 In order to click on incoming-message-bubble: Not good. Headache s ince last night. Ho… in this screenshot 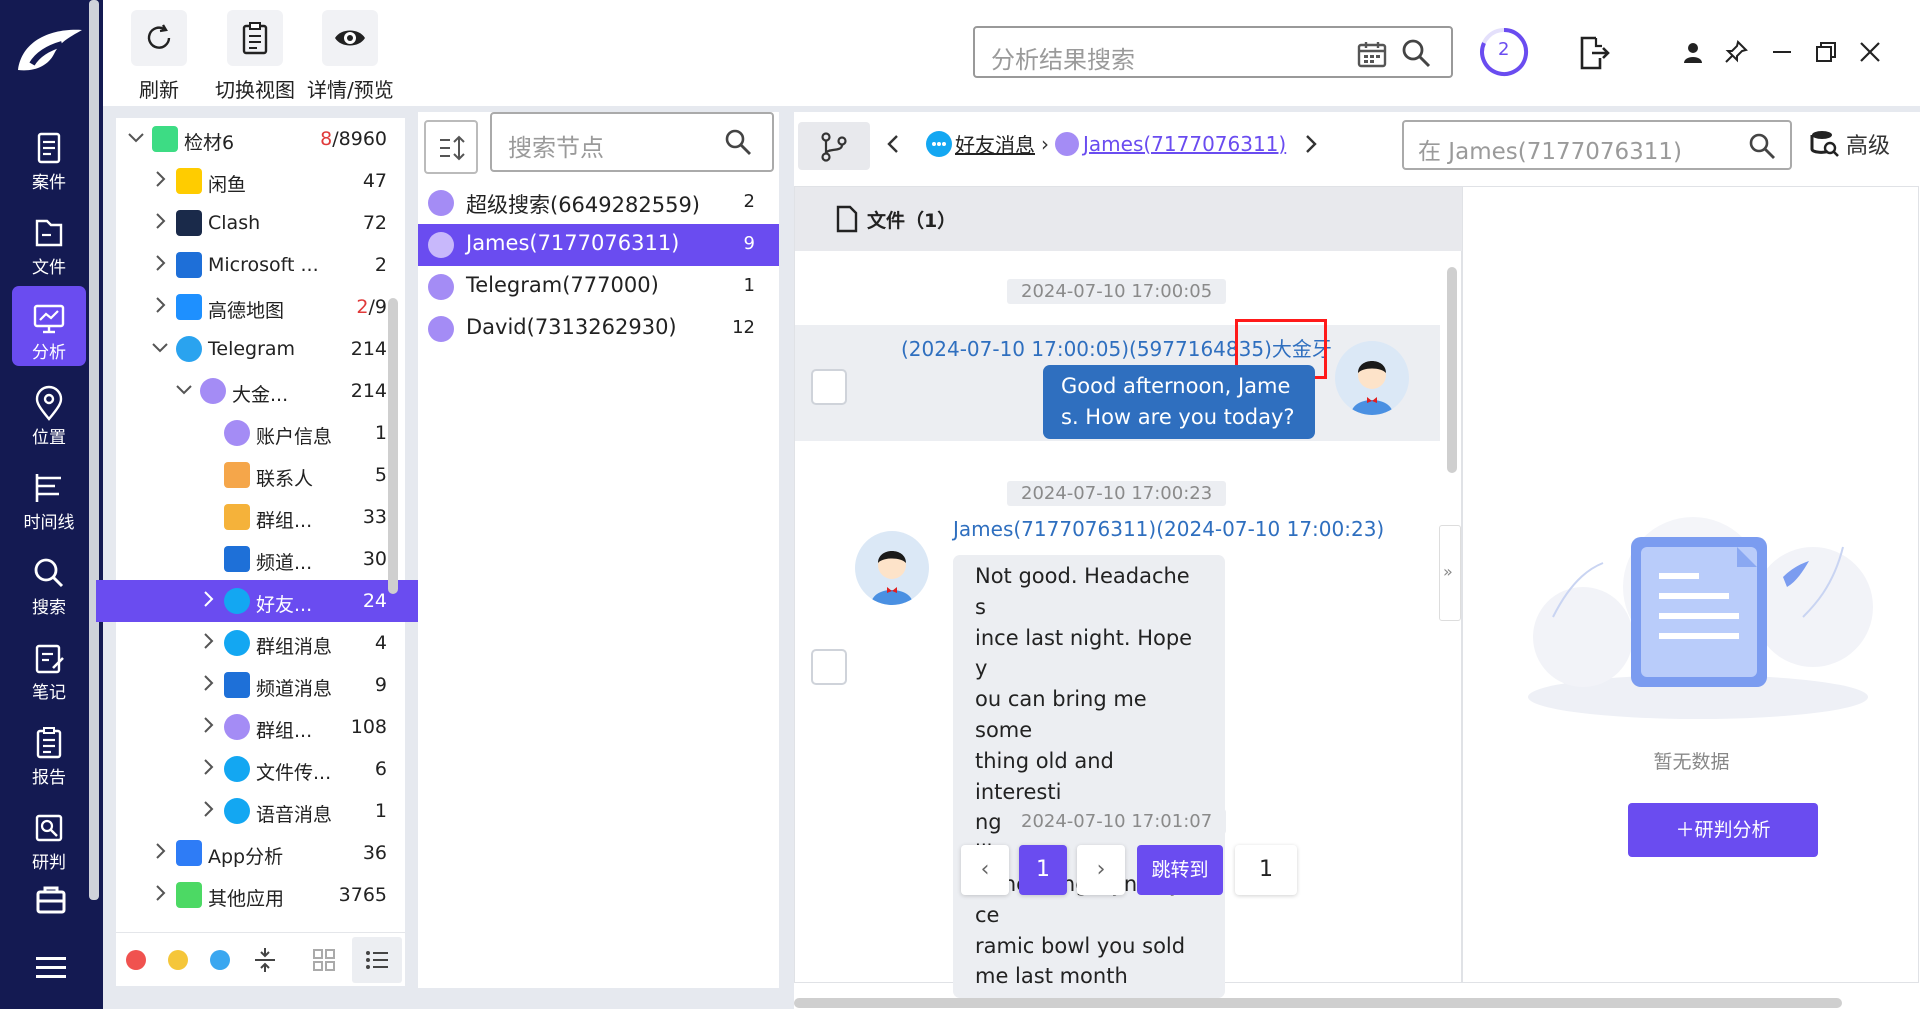, I will do `click(1089, 777)`.